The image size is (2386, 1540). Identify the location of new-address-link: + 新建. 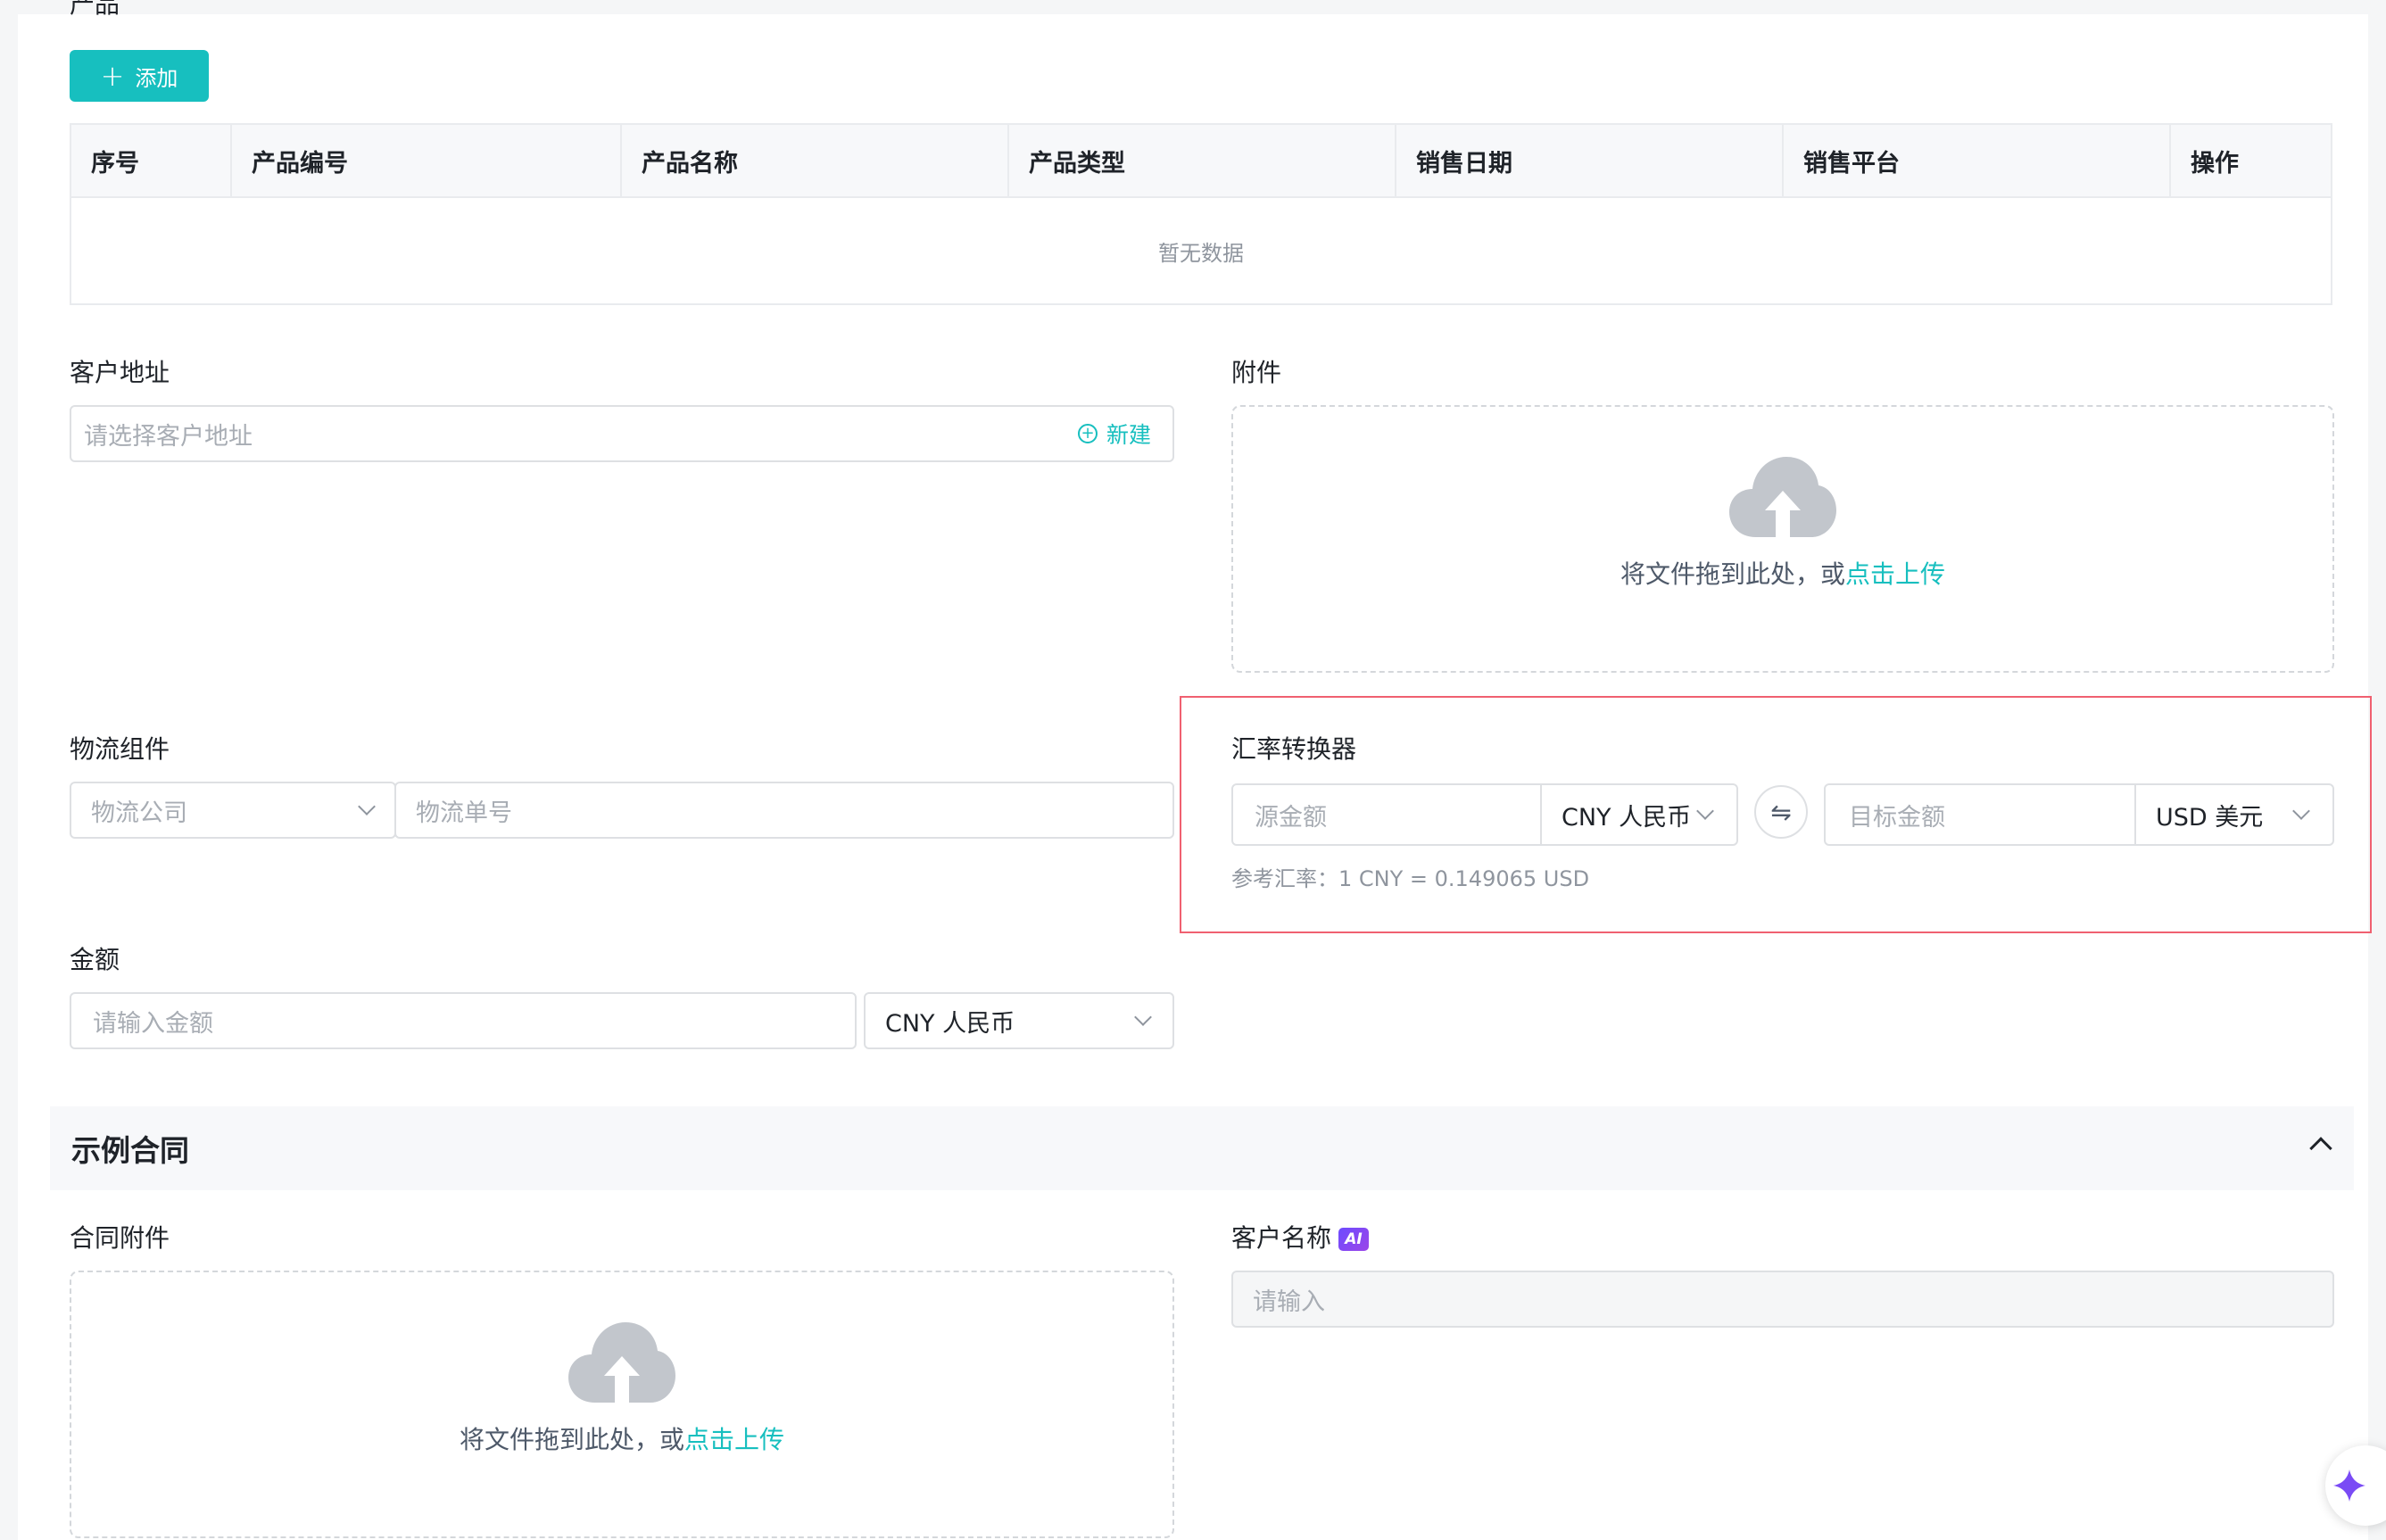
(1114, 434).